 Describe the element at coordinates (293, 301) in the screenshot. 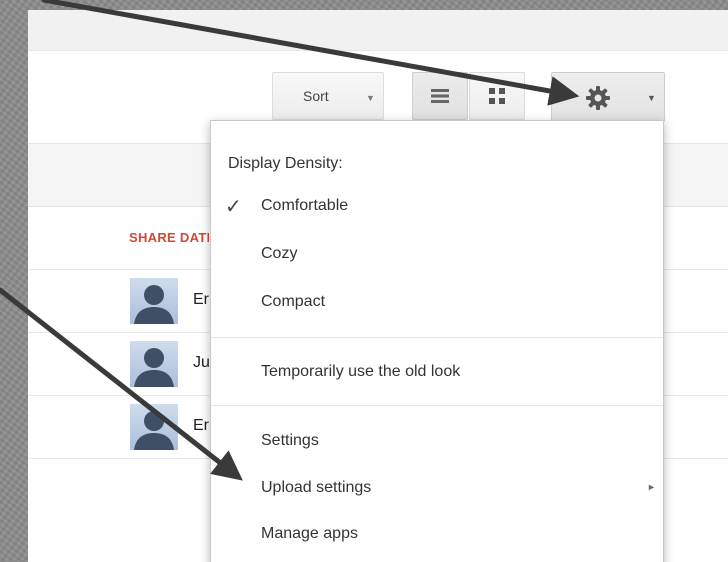

I see `menu-item-label: Compact` at that location.